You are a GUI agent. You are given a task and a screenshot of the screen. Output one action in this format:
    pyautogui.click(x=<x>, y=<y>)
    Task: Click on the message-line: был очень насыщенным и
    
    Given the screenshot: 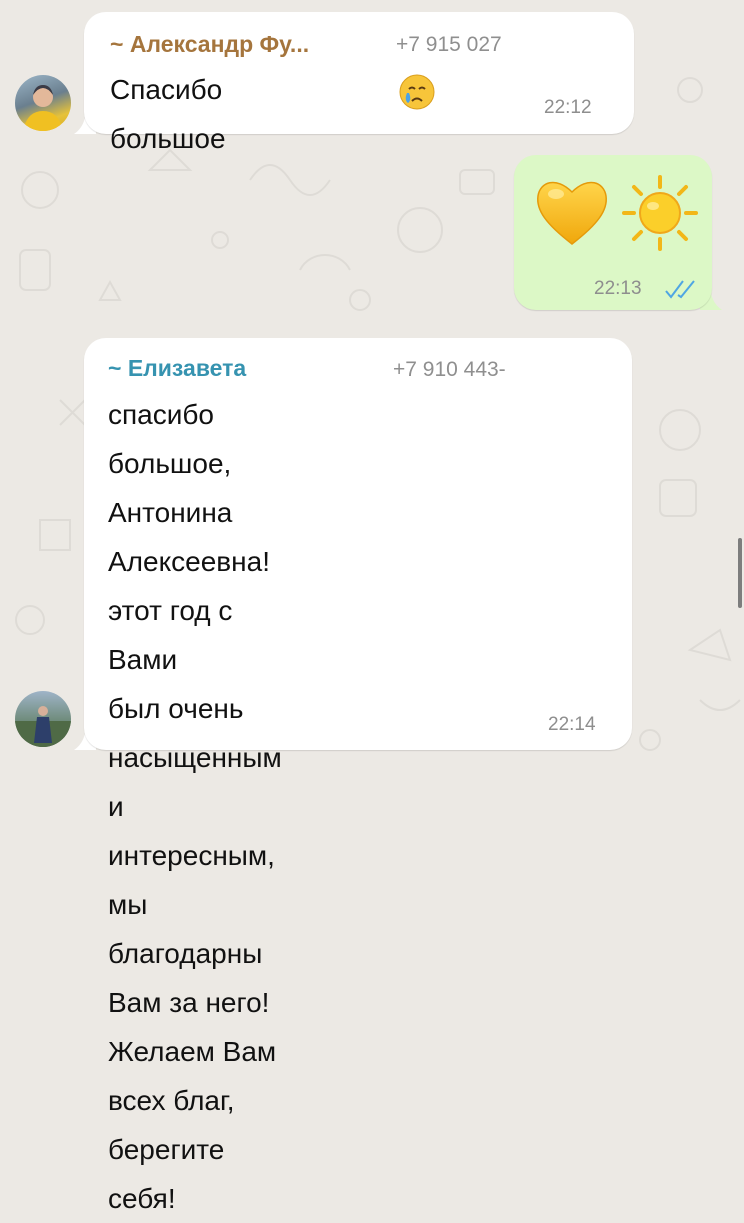 What is the action you would take?
    pyautogui.click(x=195, y=757)
    